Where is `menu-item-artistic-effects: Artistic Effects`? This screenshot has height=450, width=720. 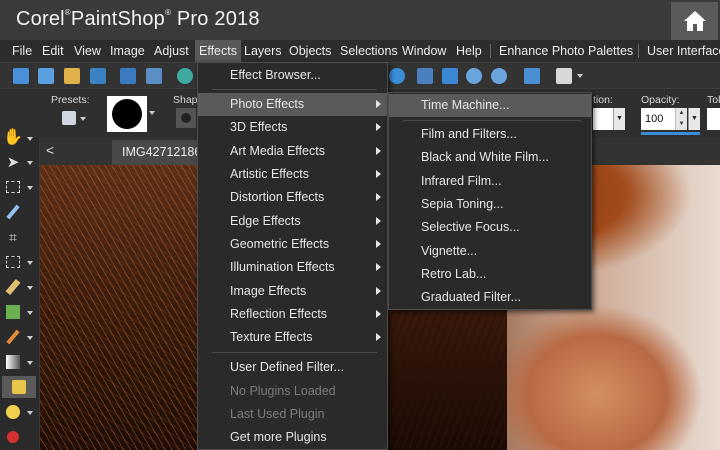
menu-item-artistic-effects: Artistic Effects is located at coordinates (292, 174).